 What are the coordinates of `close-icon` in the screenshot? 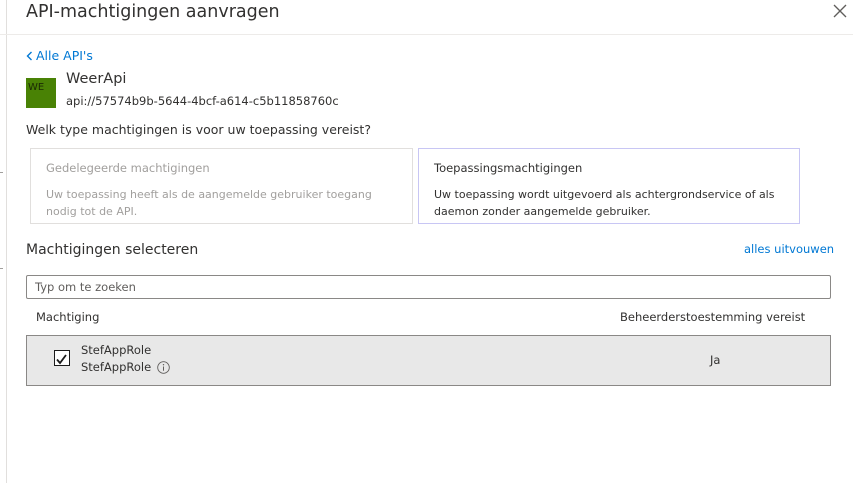 It's located at (840, 11).